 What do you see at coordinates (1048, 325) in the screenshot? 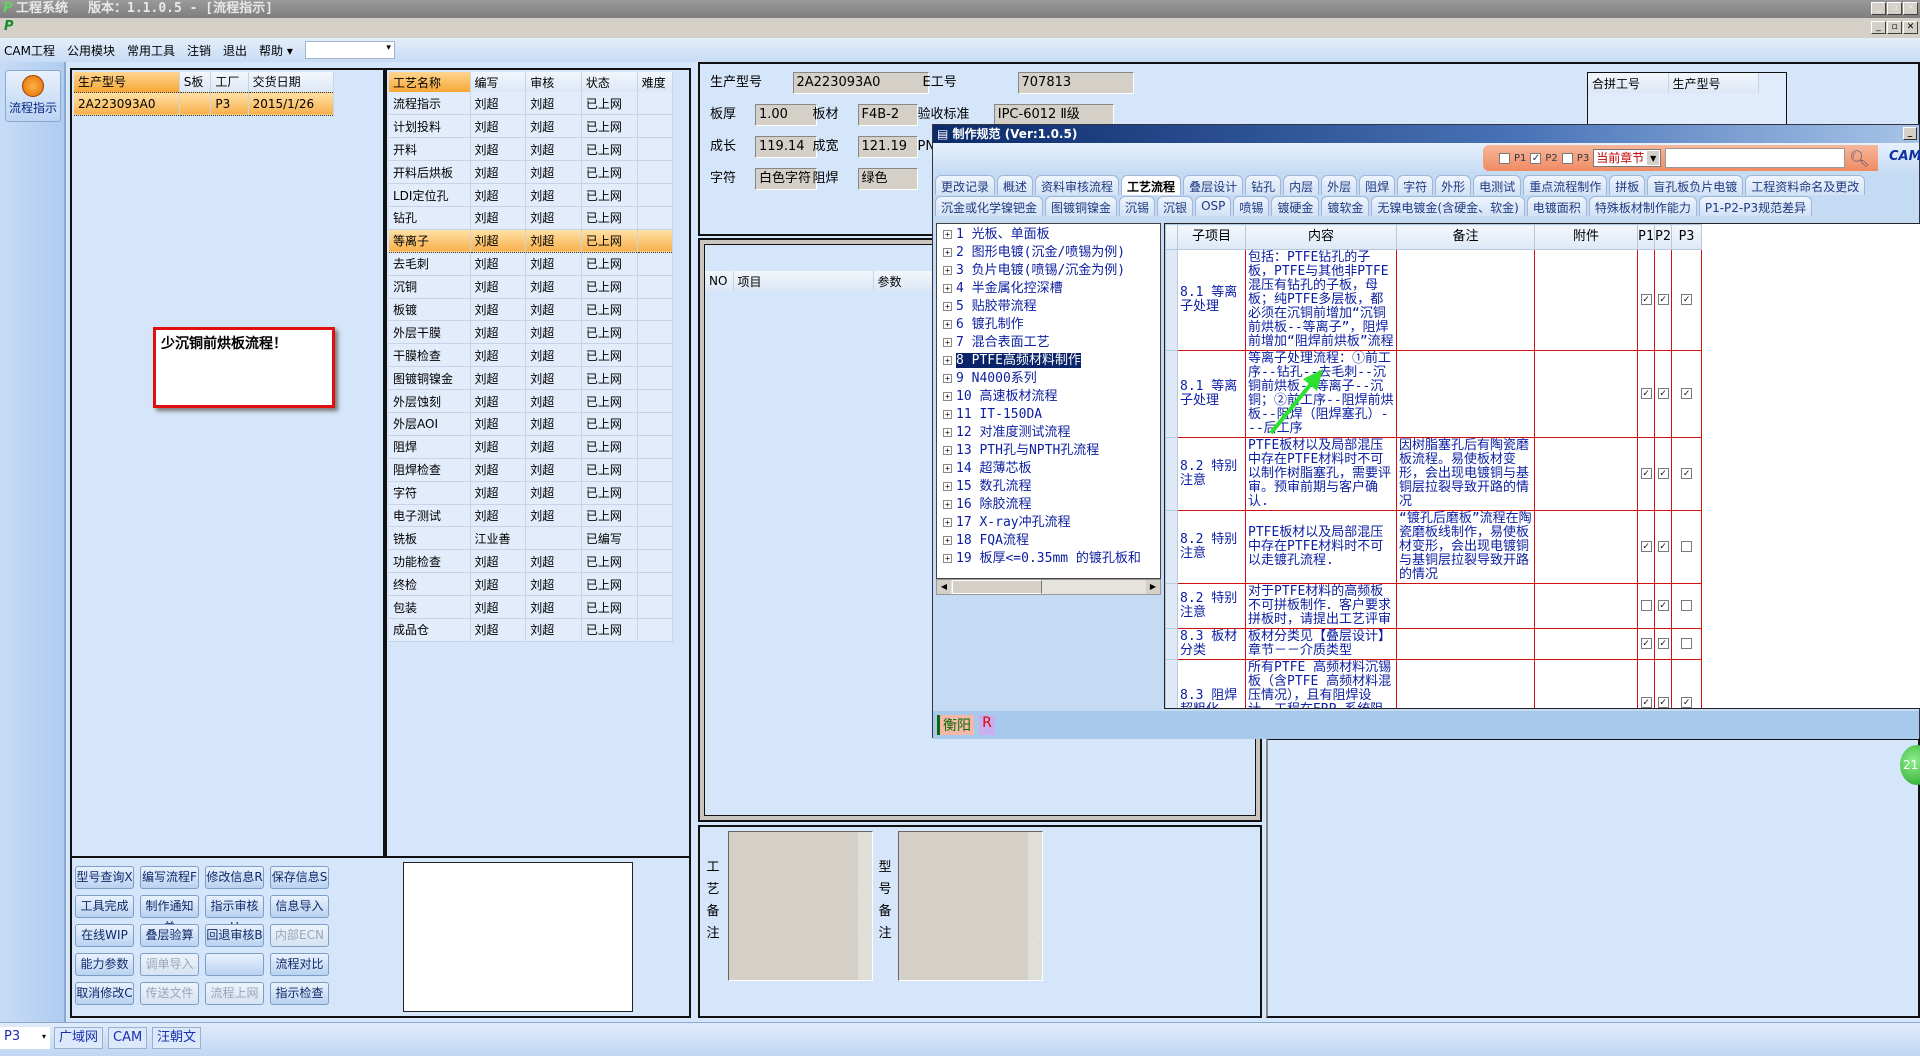
I see `tree-item: +6 镀孔制作` at bounding box center [1048, 325].